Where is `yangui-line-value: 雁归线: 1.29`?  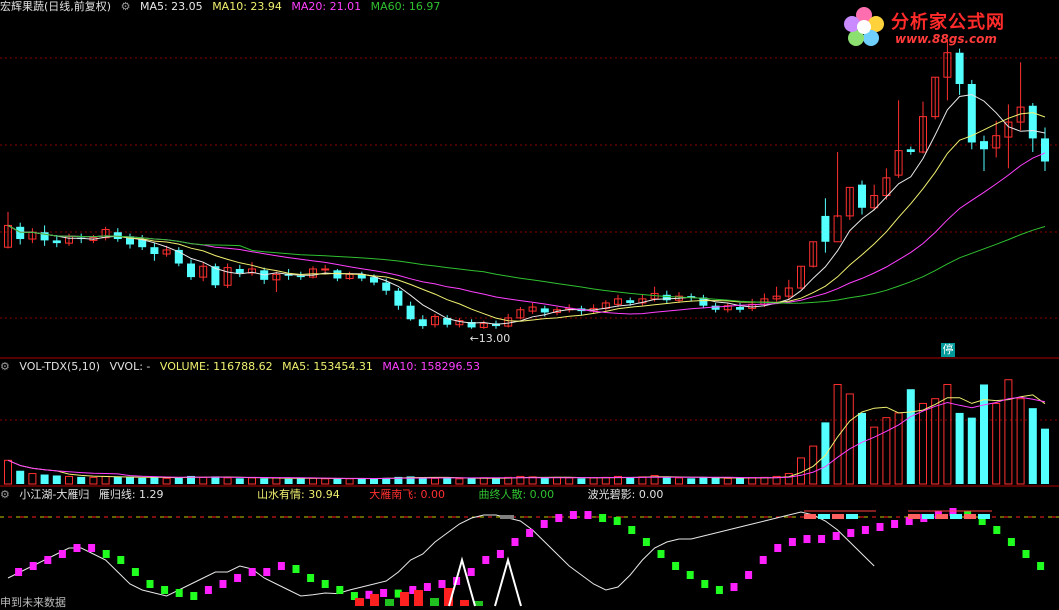 yangui-line-value: 雁归线: 1.29 is located at coordinates (131, 494).